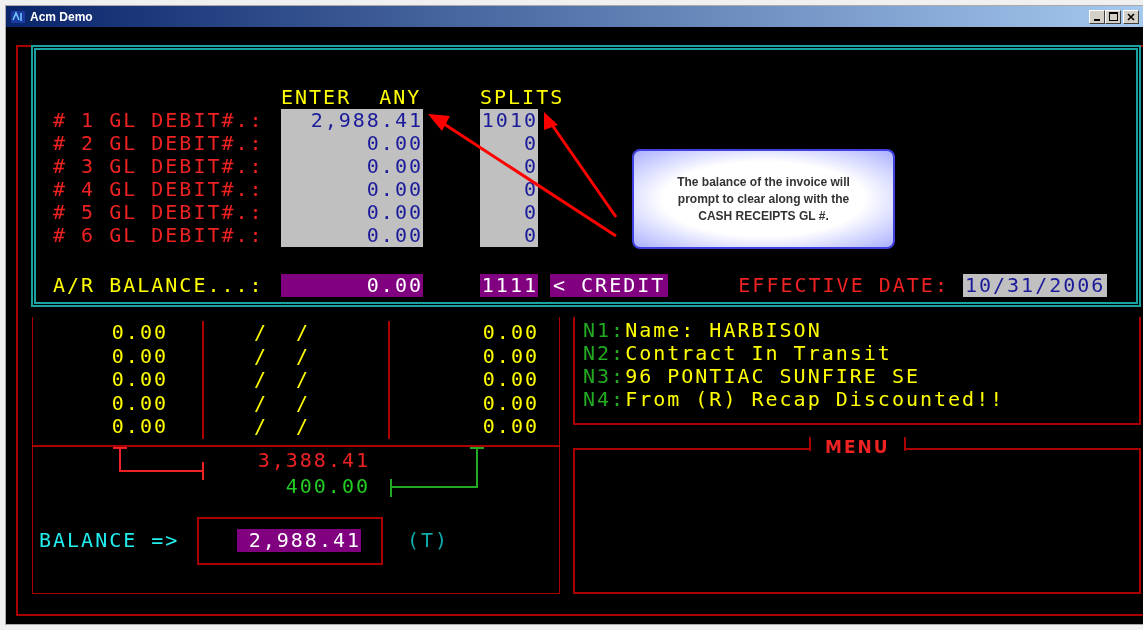  Describe the element at coordinates (522, 97) in the screenshot. I see `column-header: SPLITS` at that location.